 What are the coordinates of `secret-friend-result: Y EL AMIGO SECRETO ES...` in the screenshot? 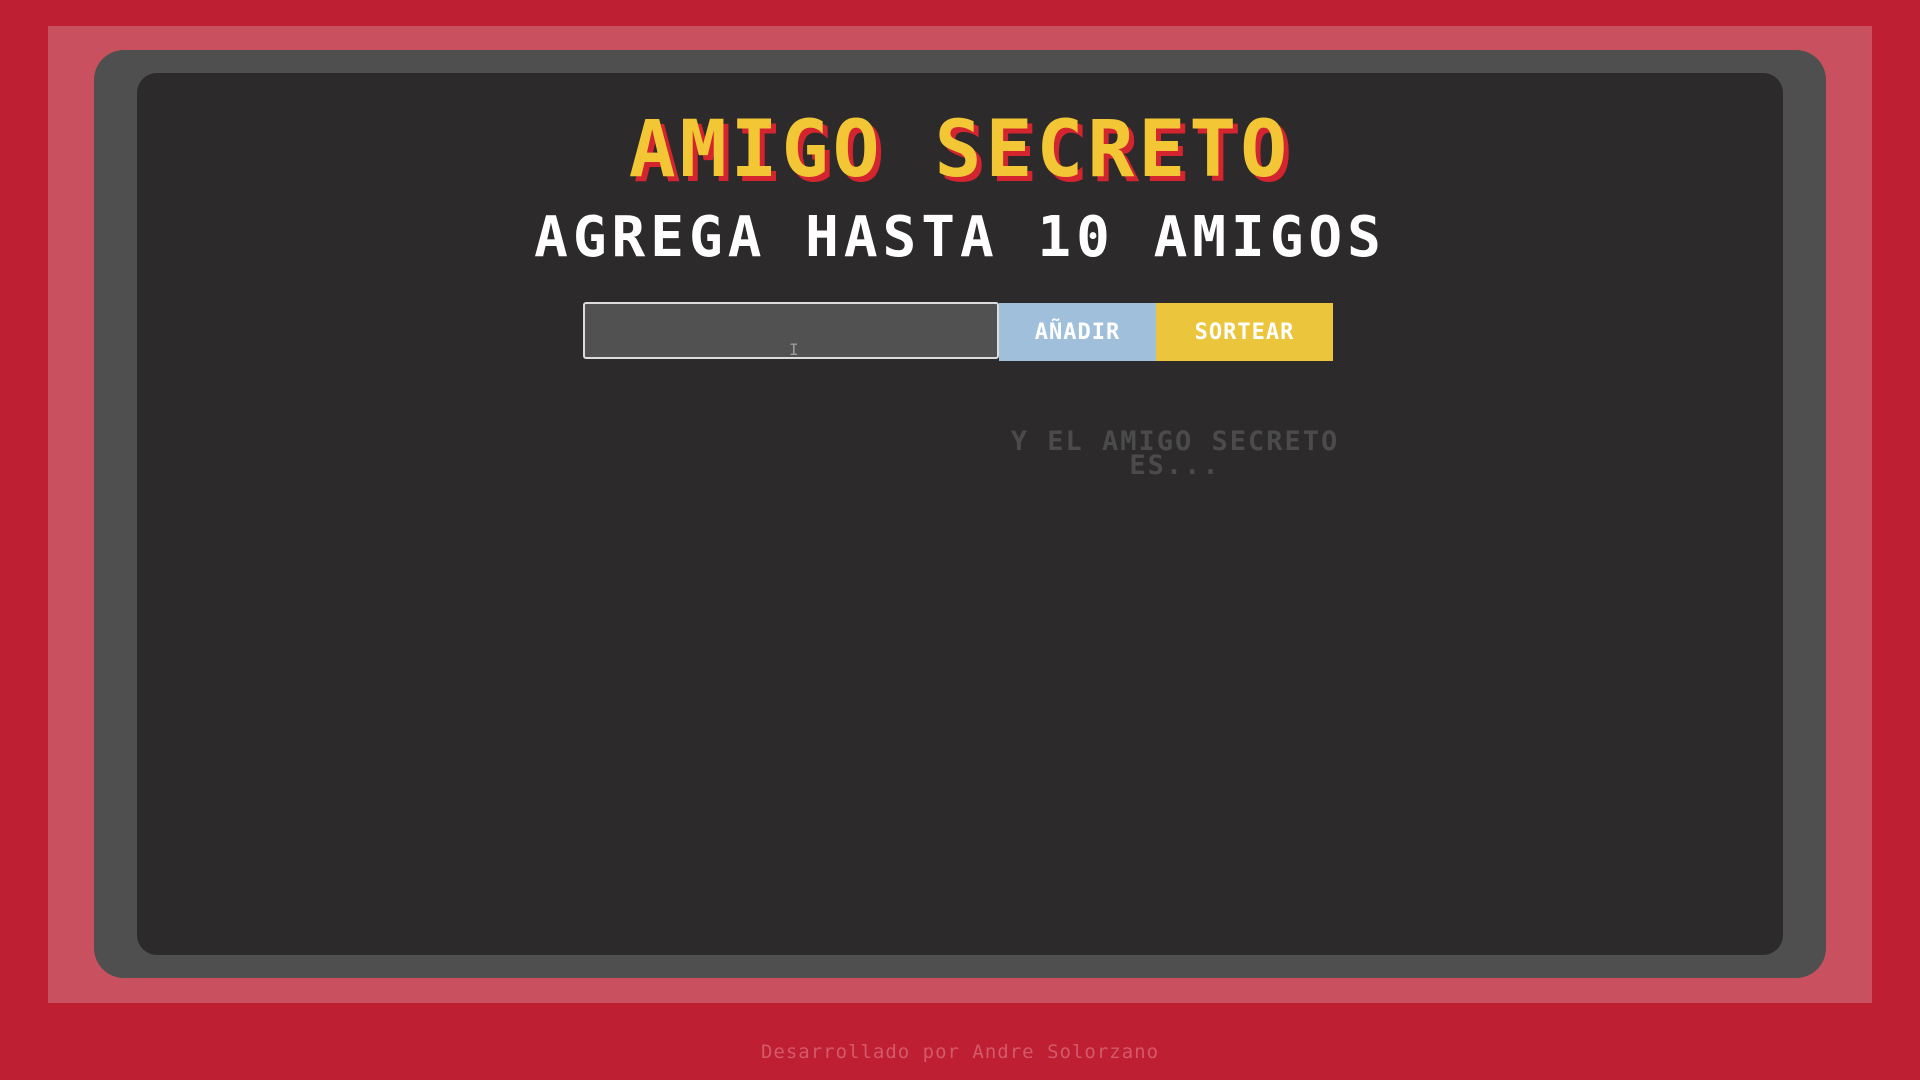 It's located at (1175, 453).